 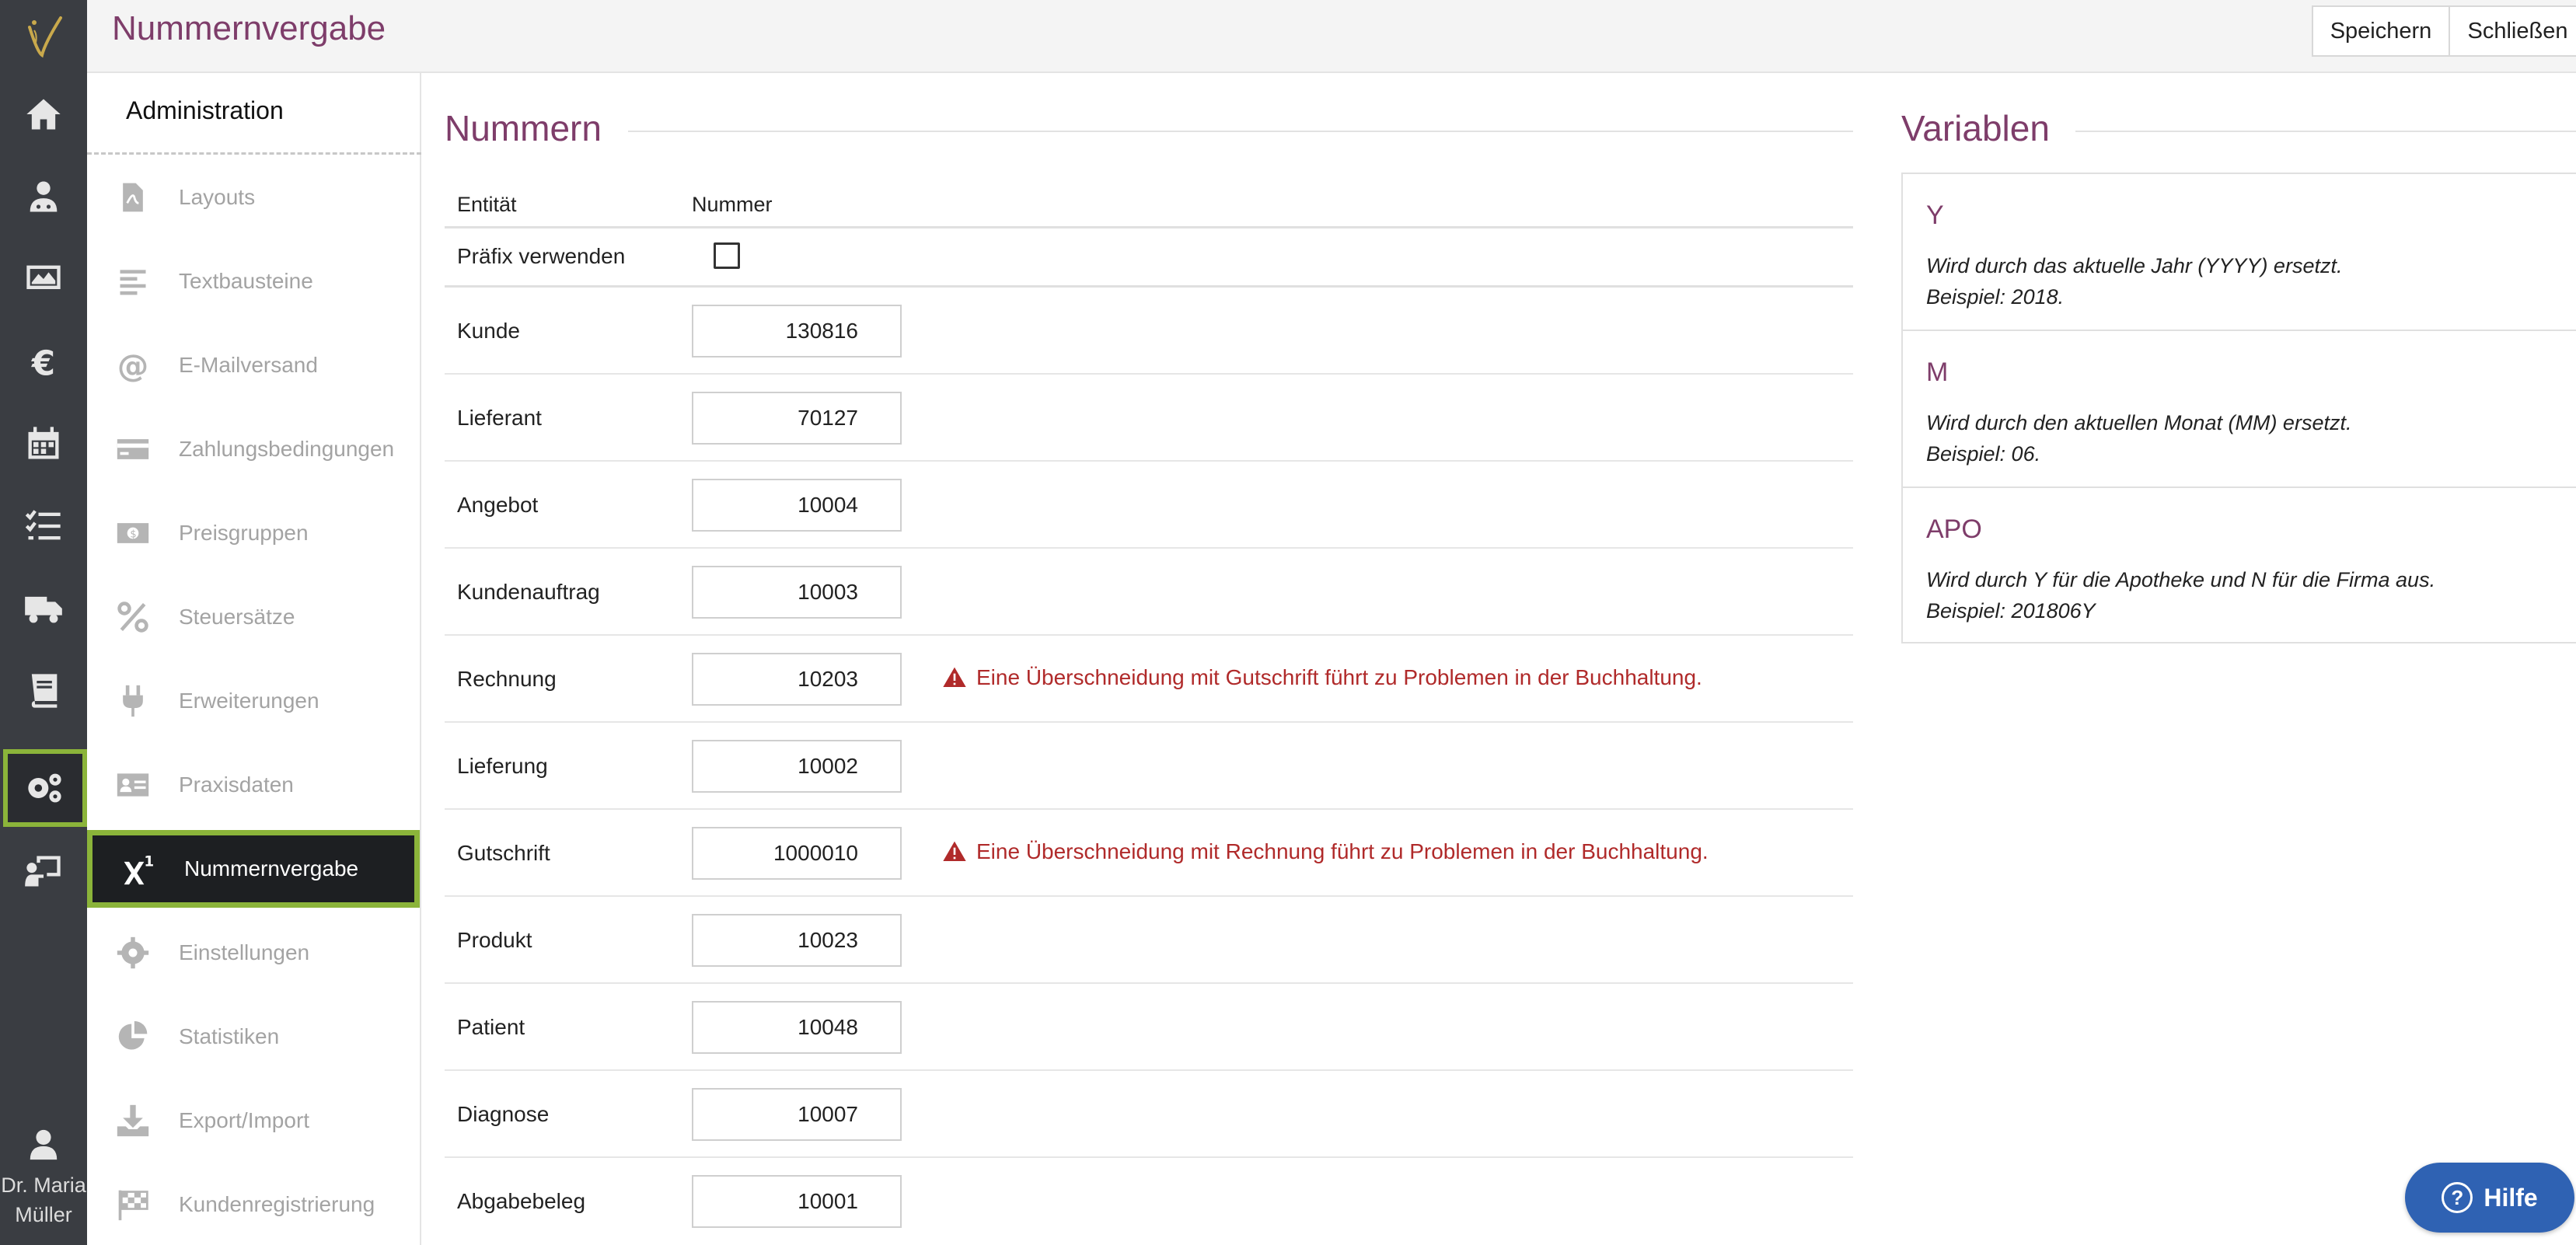 I want to click on rail-item-administration, so click(x=45, y=788).